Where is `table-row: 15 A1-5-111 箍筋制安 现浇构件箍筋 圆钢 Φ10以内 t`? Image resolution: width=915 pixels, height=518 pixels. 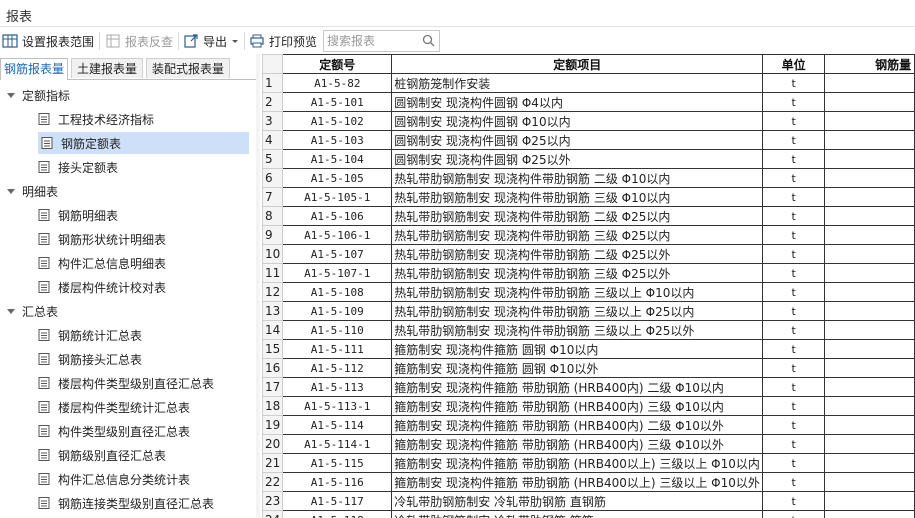 table-row: 15 A1-5-111 箍筋制安 现浇构件箍筋 圆钢 Φ10以内 t is located at coordinates (588, 349).